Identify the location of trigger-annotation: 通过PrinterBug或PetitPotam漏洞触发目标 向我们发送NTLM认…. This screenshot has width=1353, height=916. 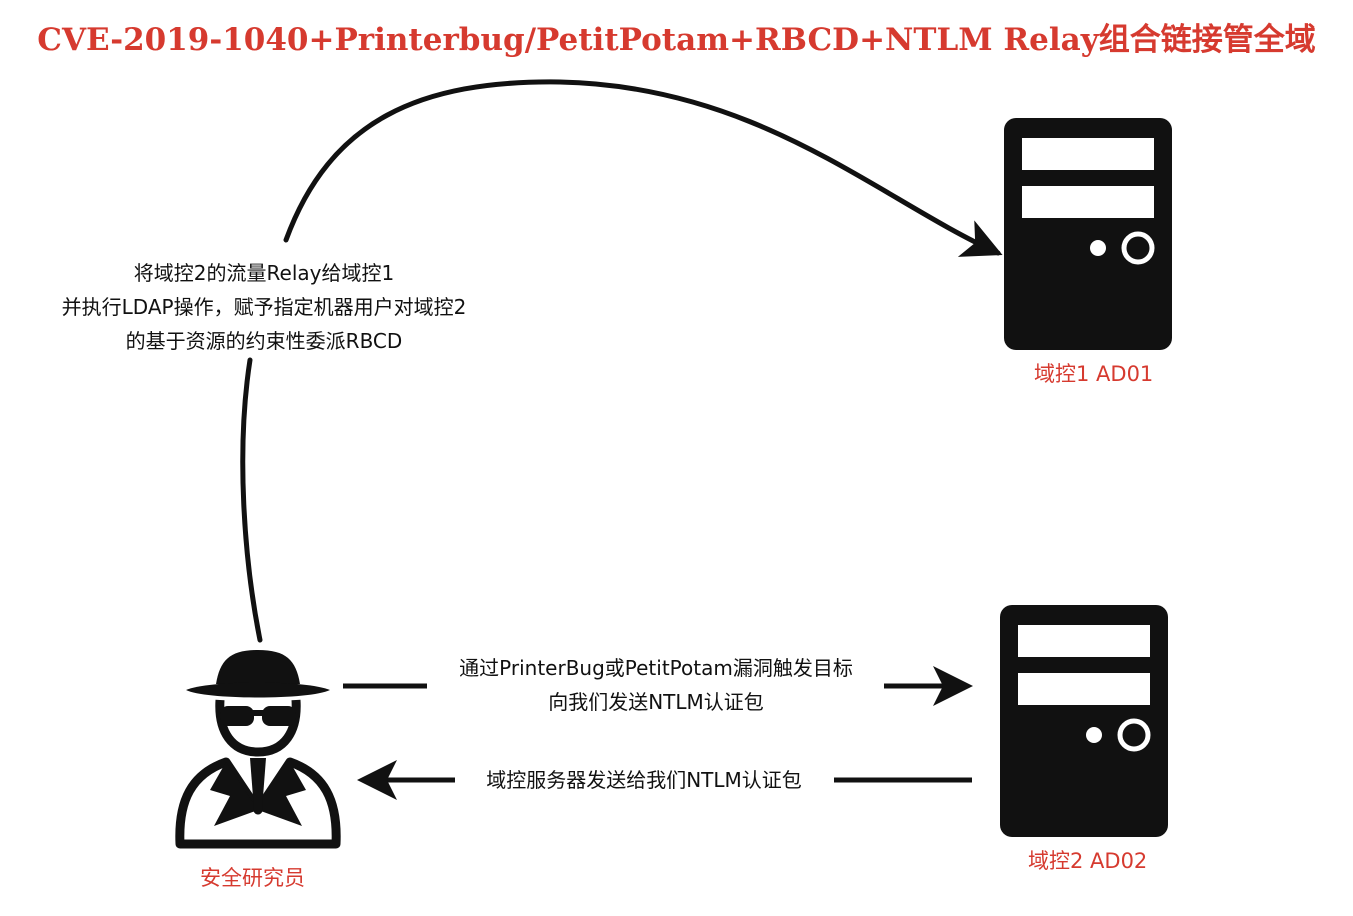
(656, 685).